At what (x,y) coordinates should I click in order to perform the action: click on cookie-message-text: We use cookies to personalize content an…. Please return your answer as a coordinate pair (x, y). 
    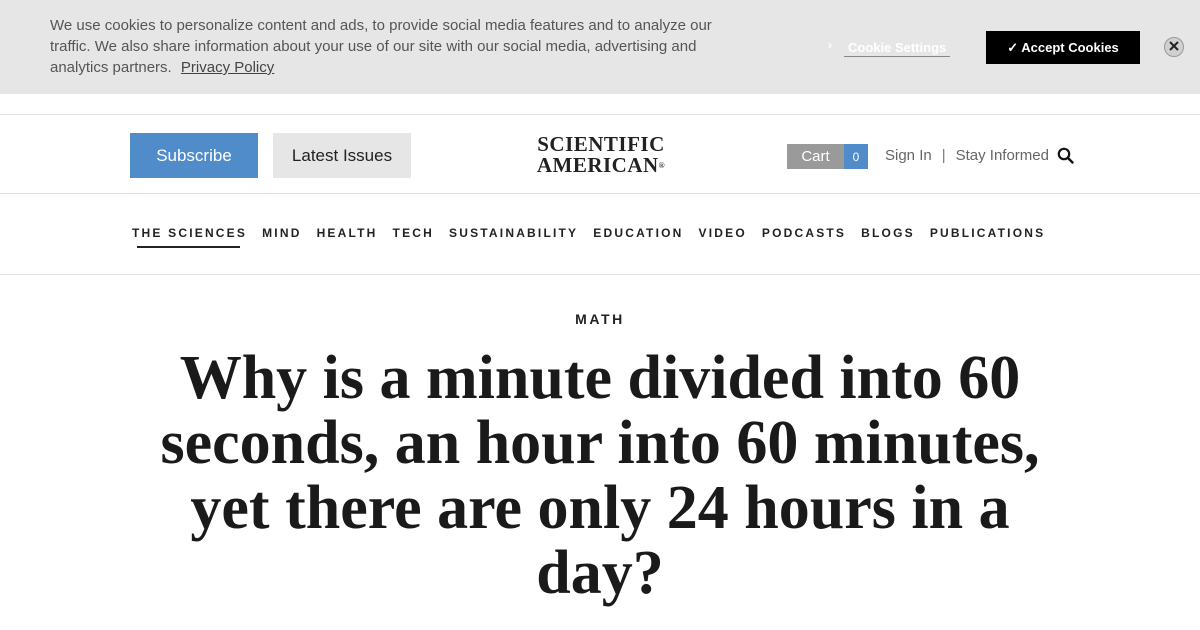
    Looking at the image, I should click on (381, 46).